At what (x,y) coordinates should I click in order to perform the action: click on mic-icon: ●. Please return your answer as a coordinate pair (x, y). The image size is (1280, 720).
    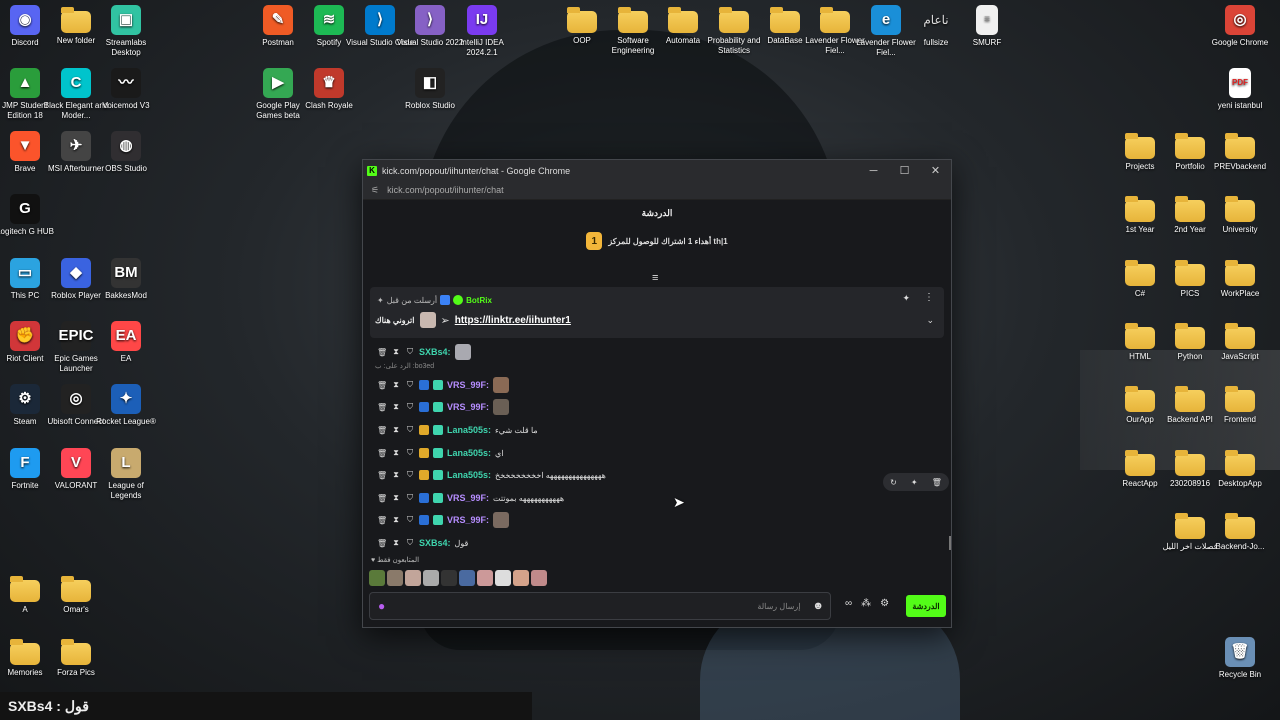
    Looking at the image, I should click on (381, 606).